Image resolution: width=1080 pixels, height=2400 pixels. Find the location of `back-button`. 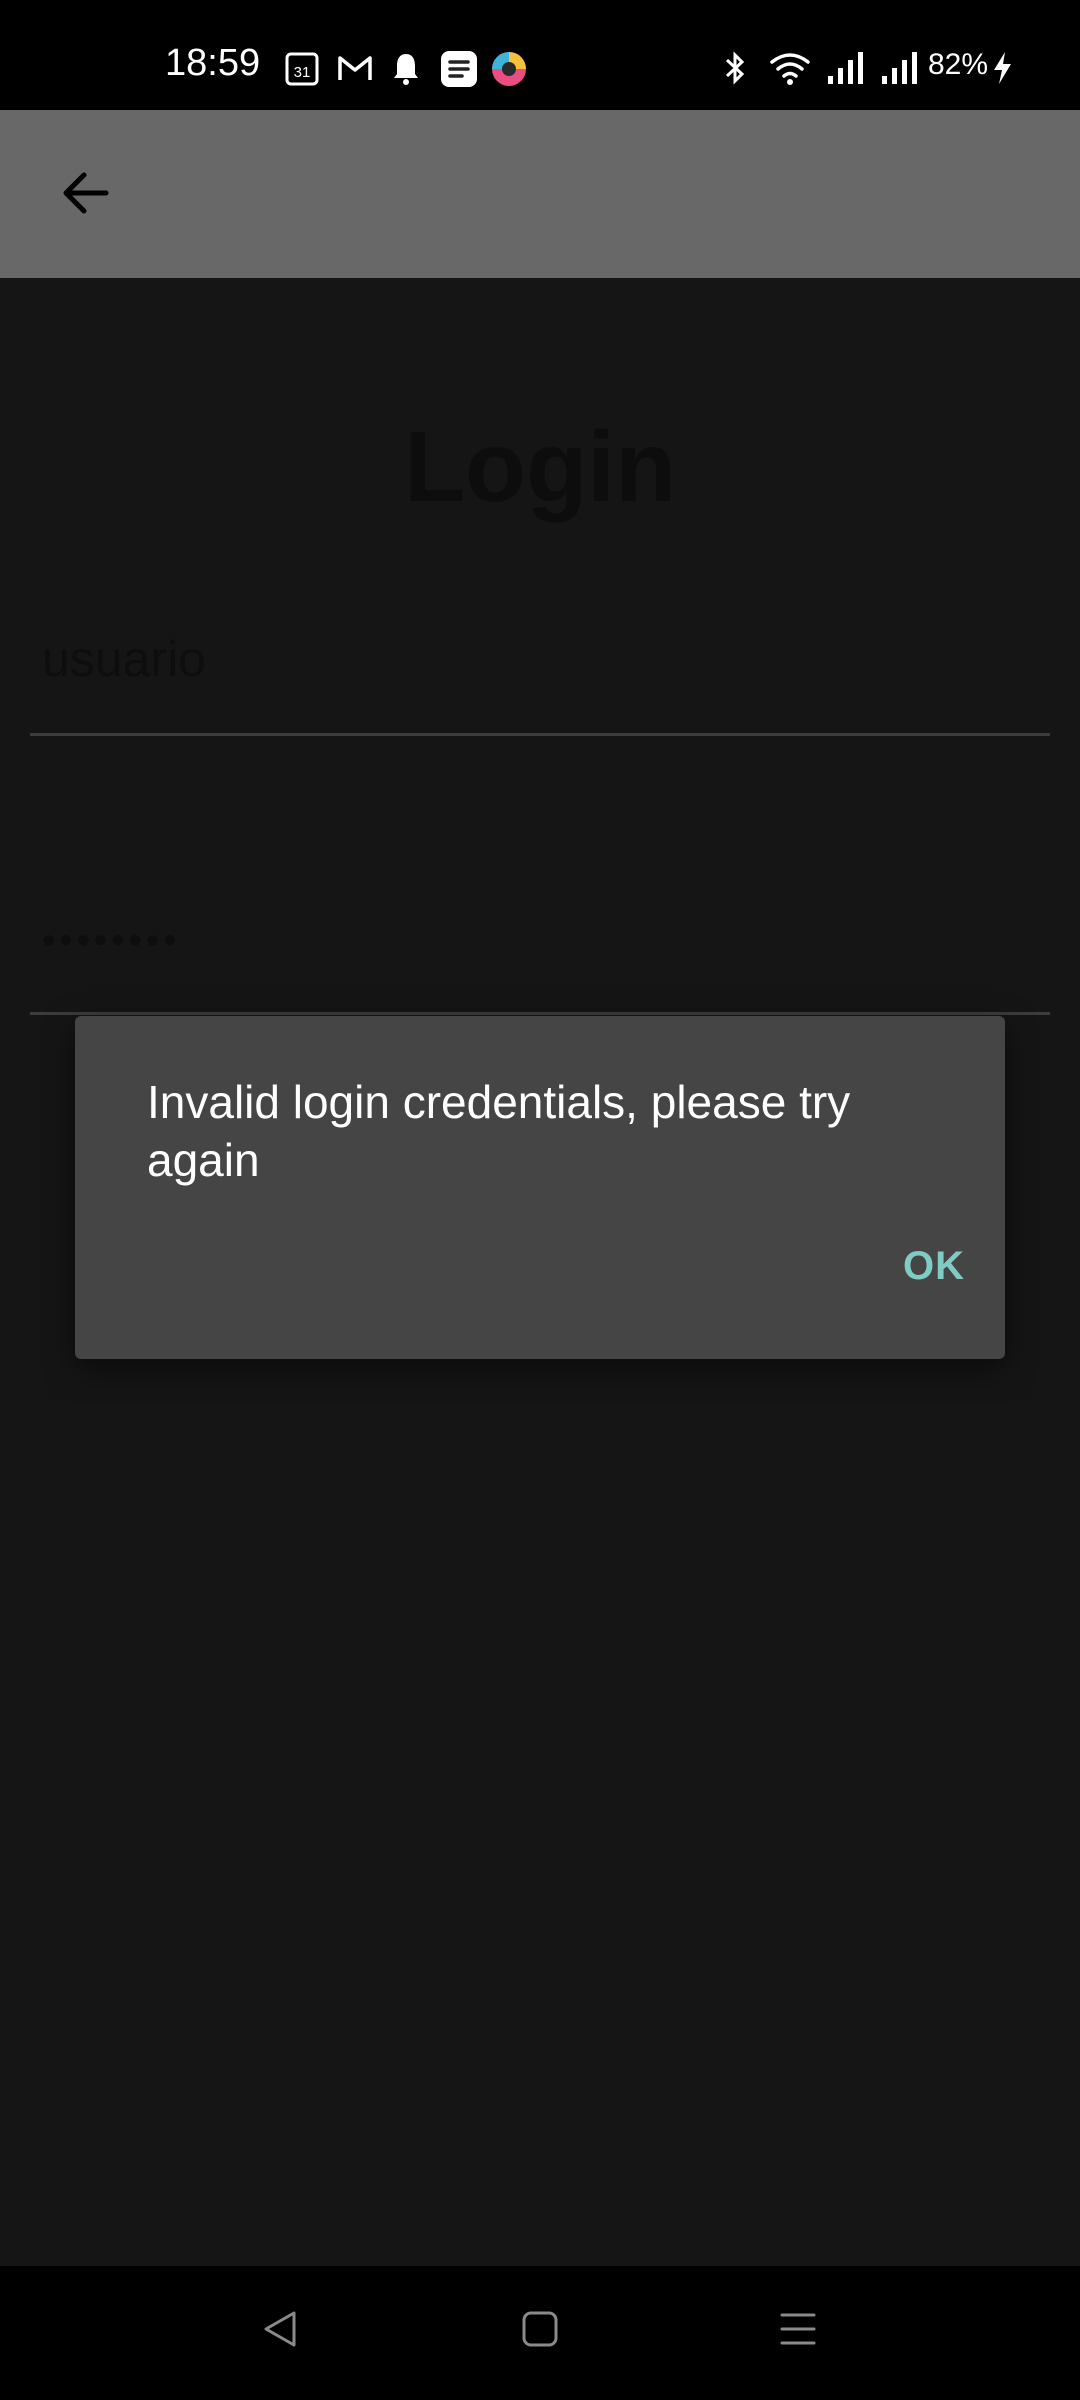

back-button is located at coordinates (85, 195).